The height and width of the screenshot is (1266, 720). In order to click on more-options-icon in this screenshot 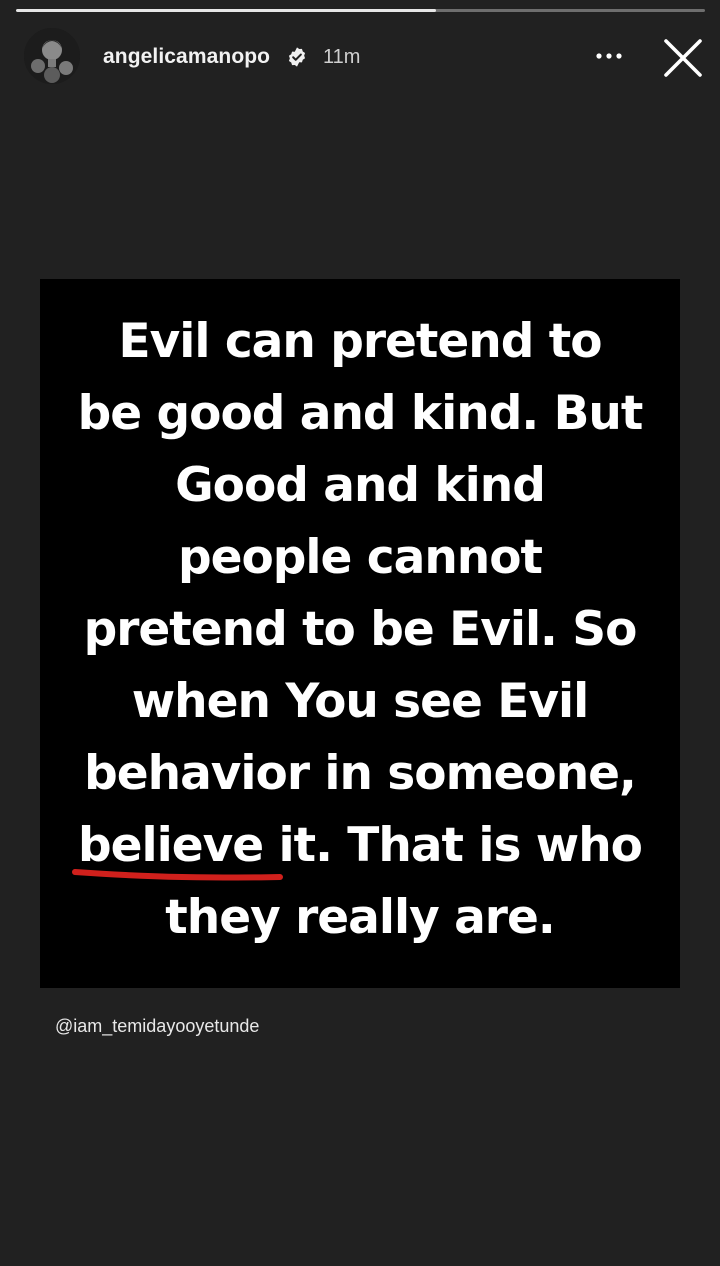, I will do `click(609, 56)`.